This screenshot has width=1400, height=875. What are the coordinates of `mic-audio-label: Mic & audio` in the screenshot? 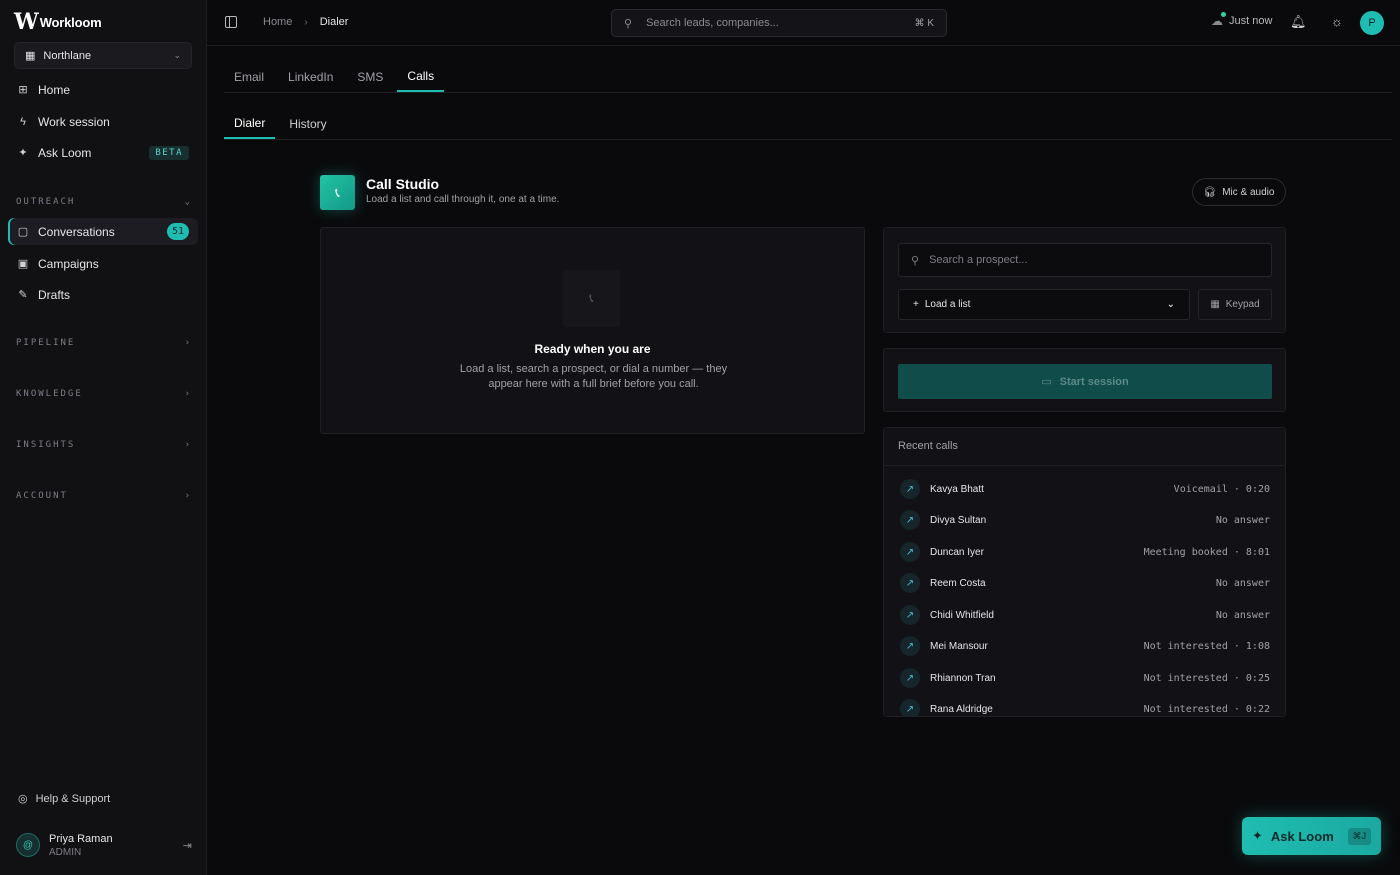 It's located at (1248, 192).